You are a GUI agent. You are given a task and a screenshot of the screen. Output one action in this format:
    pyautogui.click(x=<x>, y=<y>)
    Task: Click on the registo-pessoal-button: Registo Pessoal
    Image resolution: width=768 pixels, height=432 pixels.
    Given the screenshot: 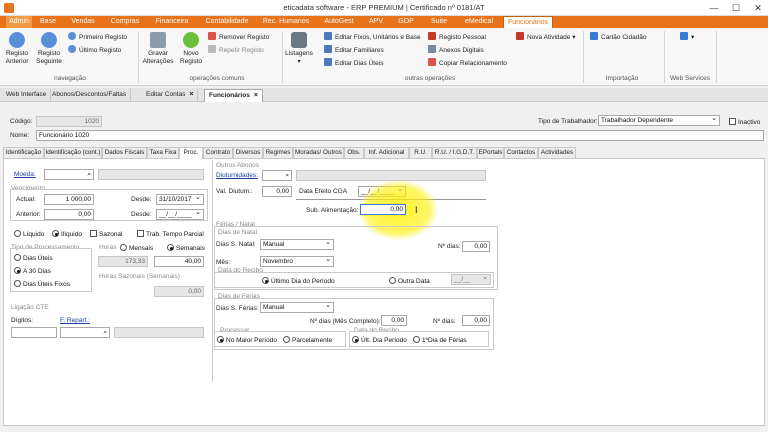 What is the action you would take?
    pyautogui.click(x=457, y=37)
    